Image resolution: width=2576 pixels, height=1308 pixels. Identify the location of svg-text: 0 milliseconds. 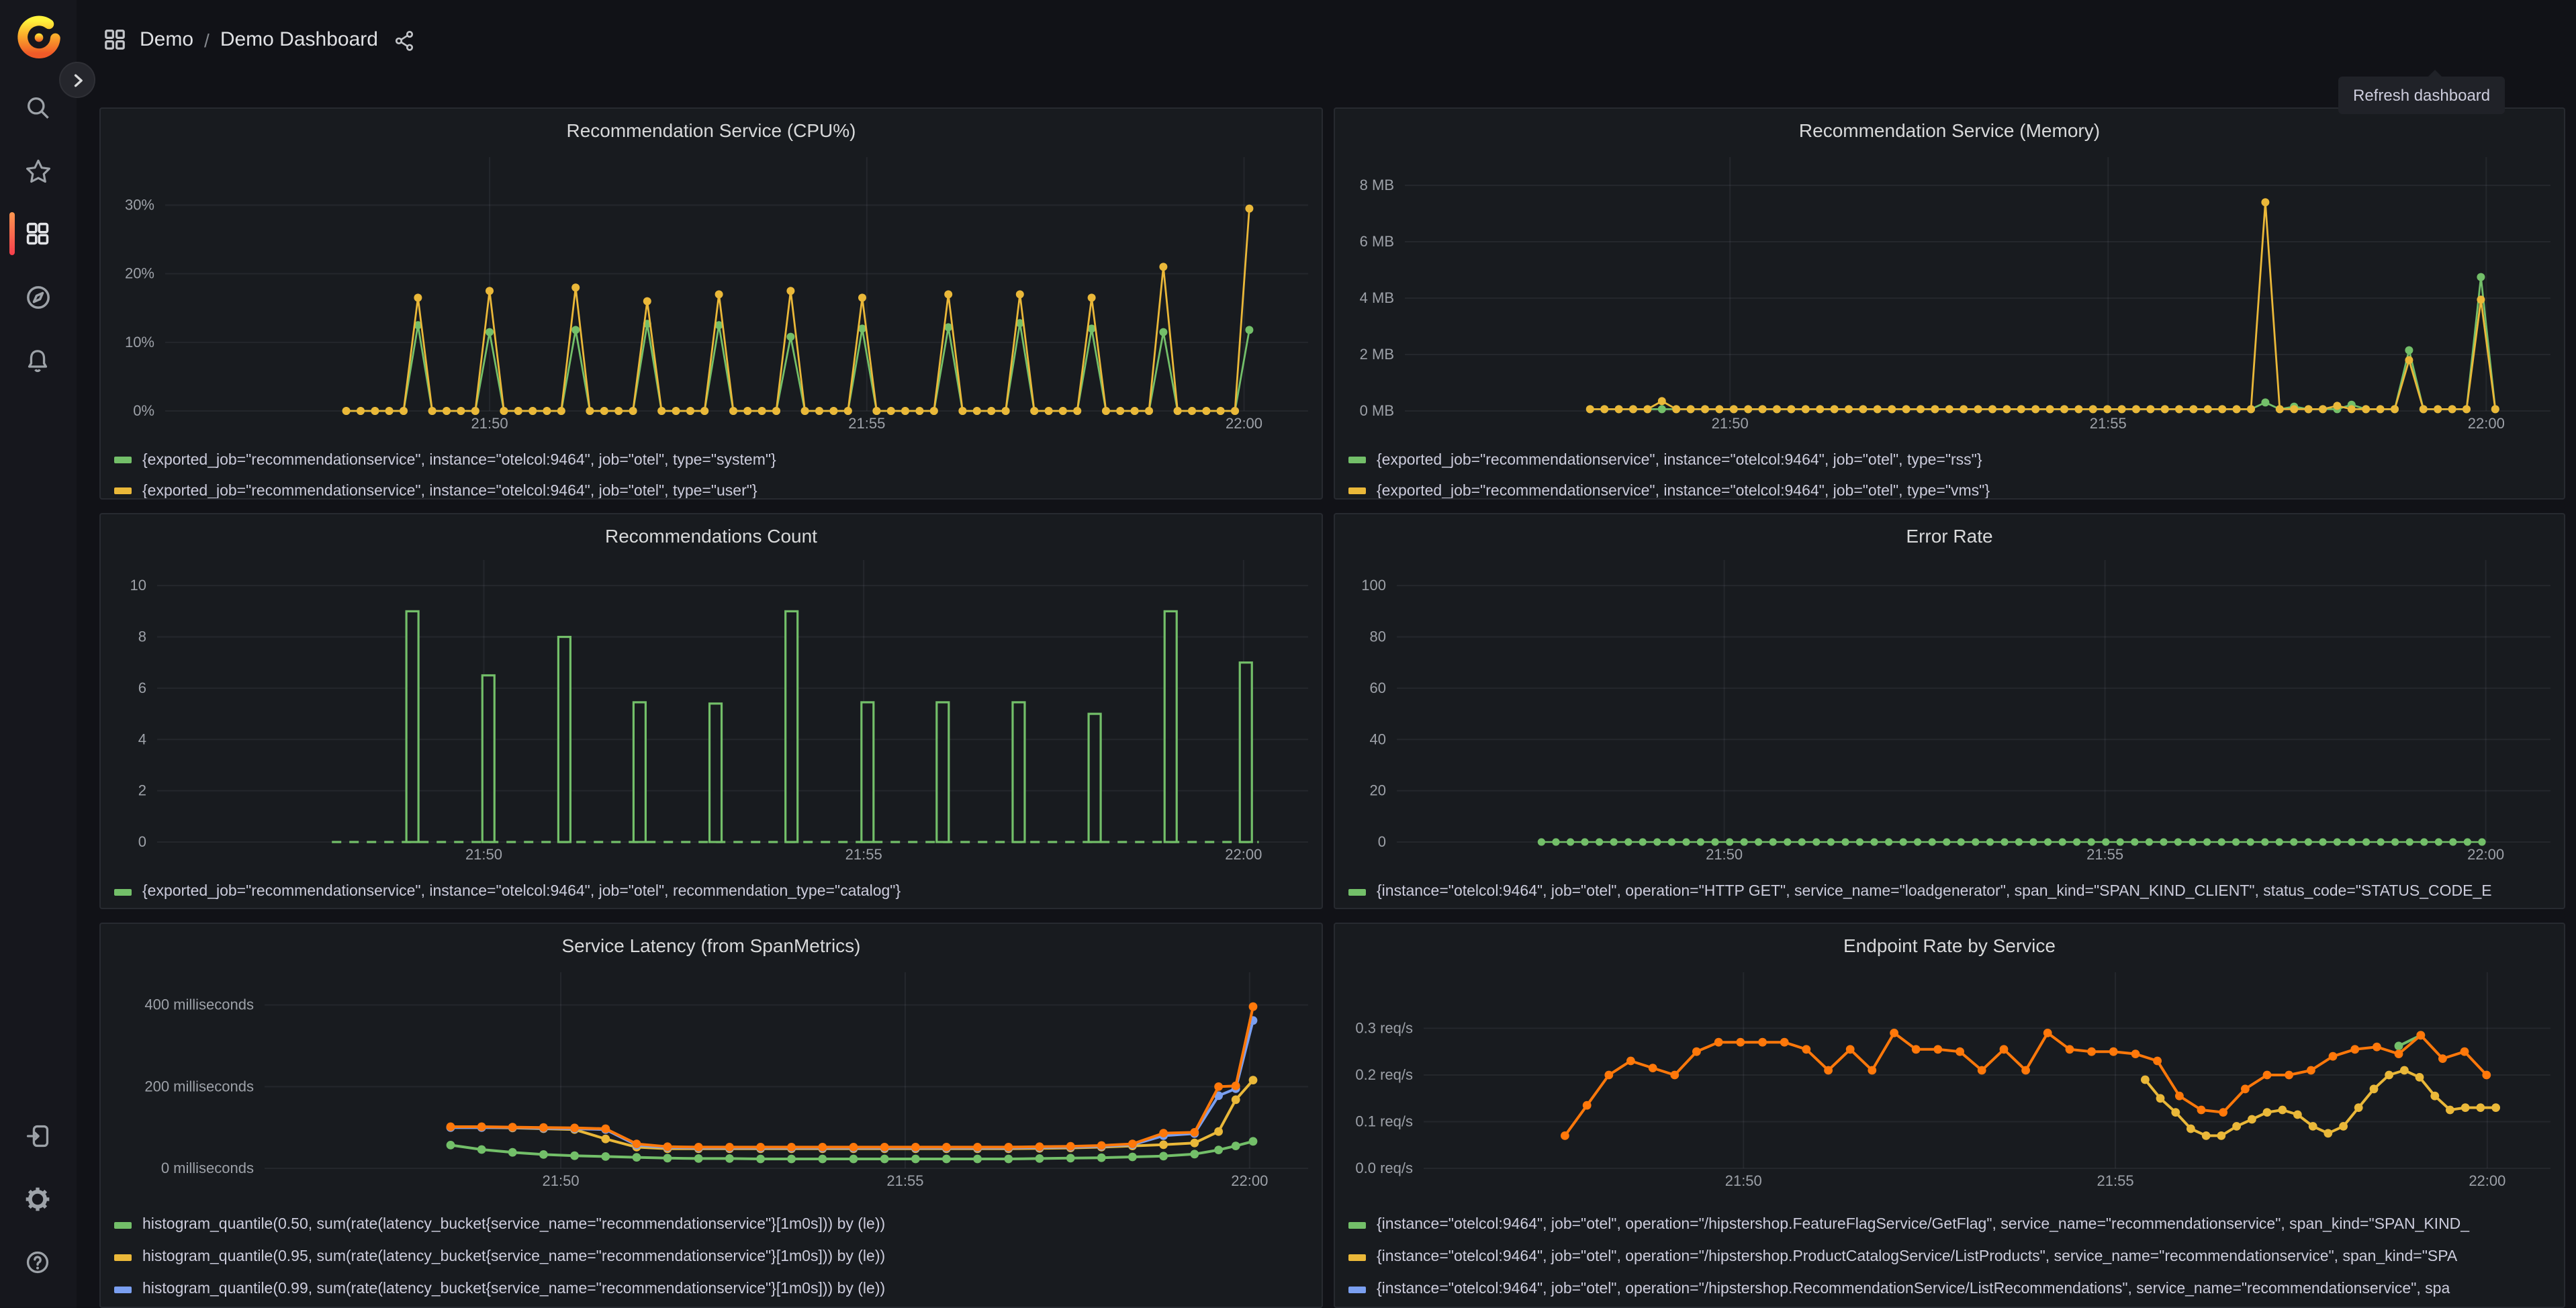
(207, 1168).